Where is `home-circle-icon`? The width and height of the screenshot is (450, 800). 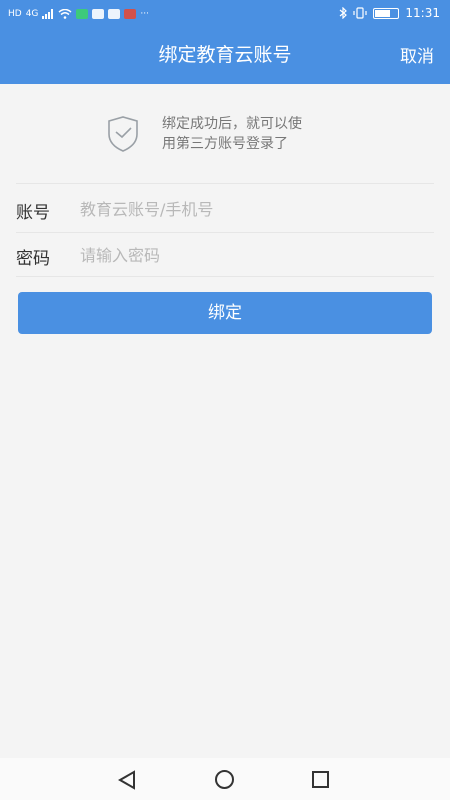 home-circle-icon is located at coordinates (224, 779).